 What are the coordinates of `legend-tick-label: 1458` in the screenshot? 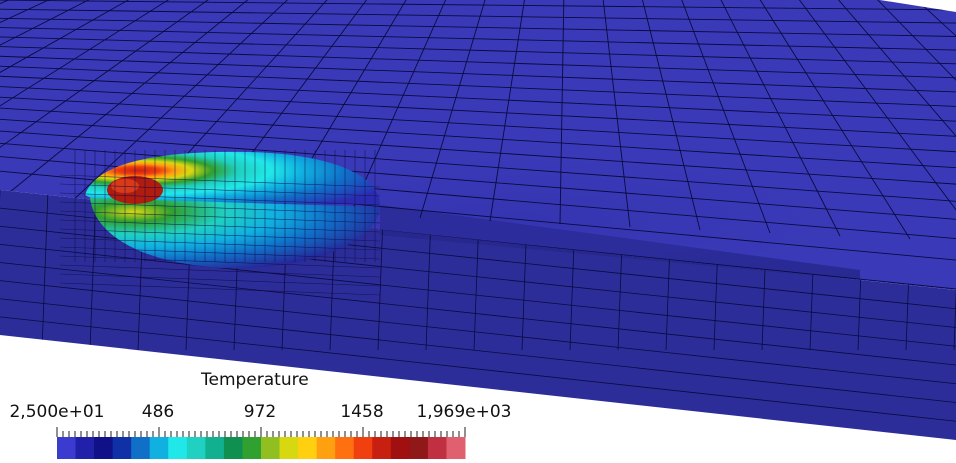 It's located at (362, 412).